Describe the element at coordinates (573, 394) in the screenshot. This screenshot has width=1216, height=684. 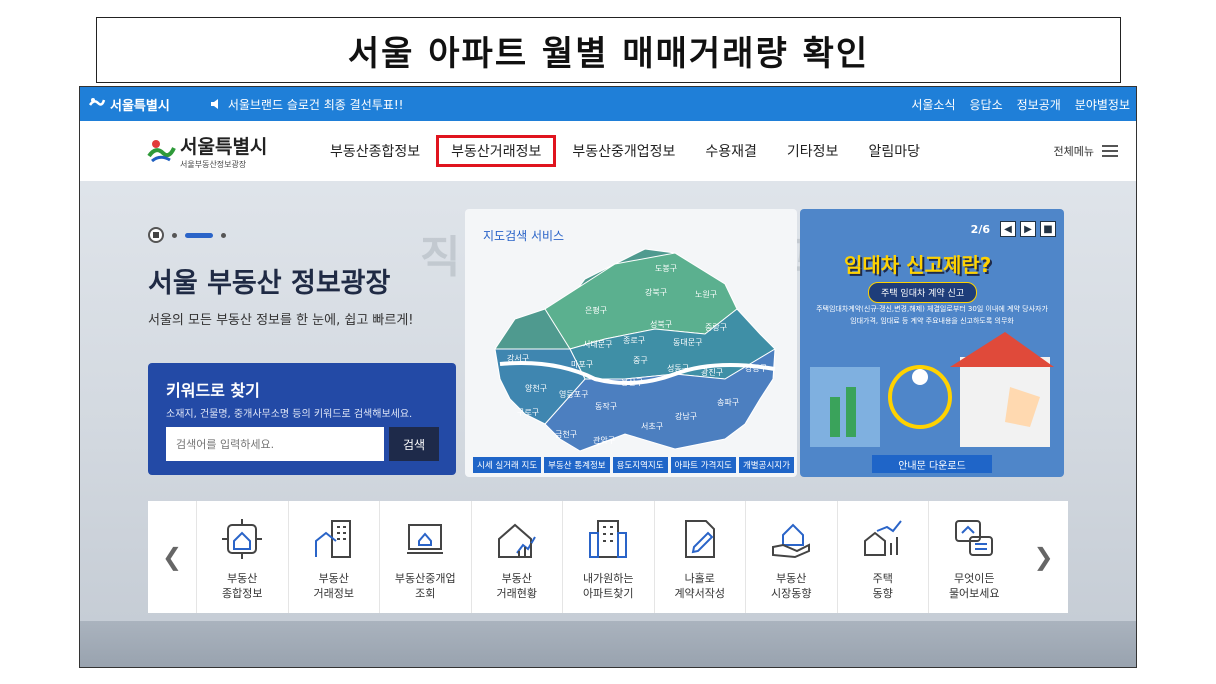
I see `district-label: 영등포구` at that location.